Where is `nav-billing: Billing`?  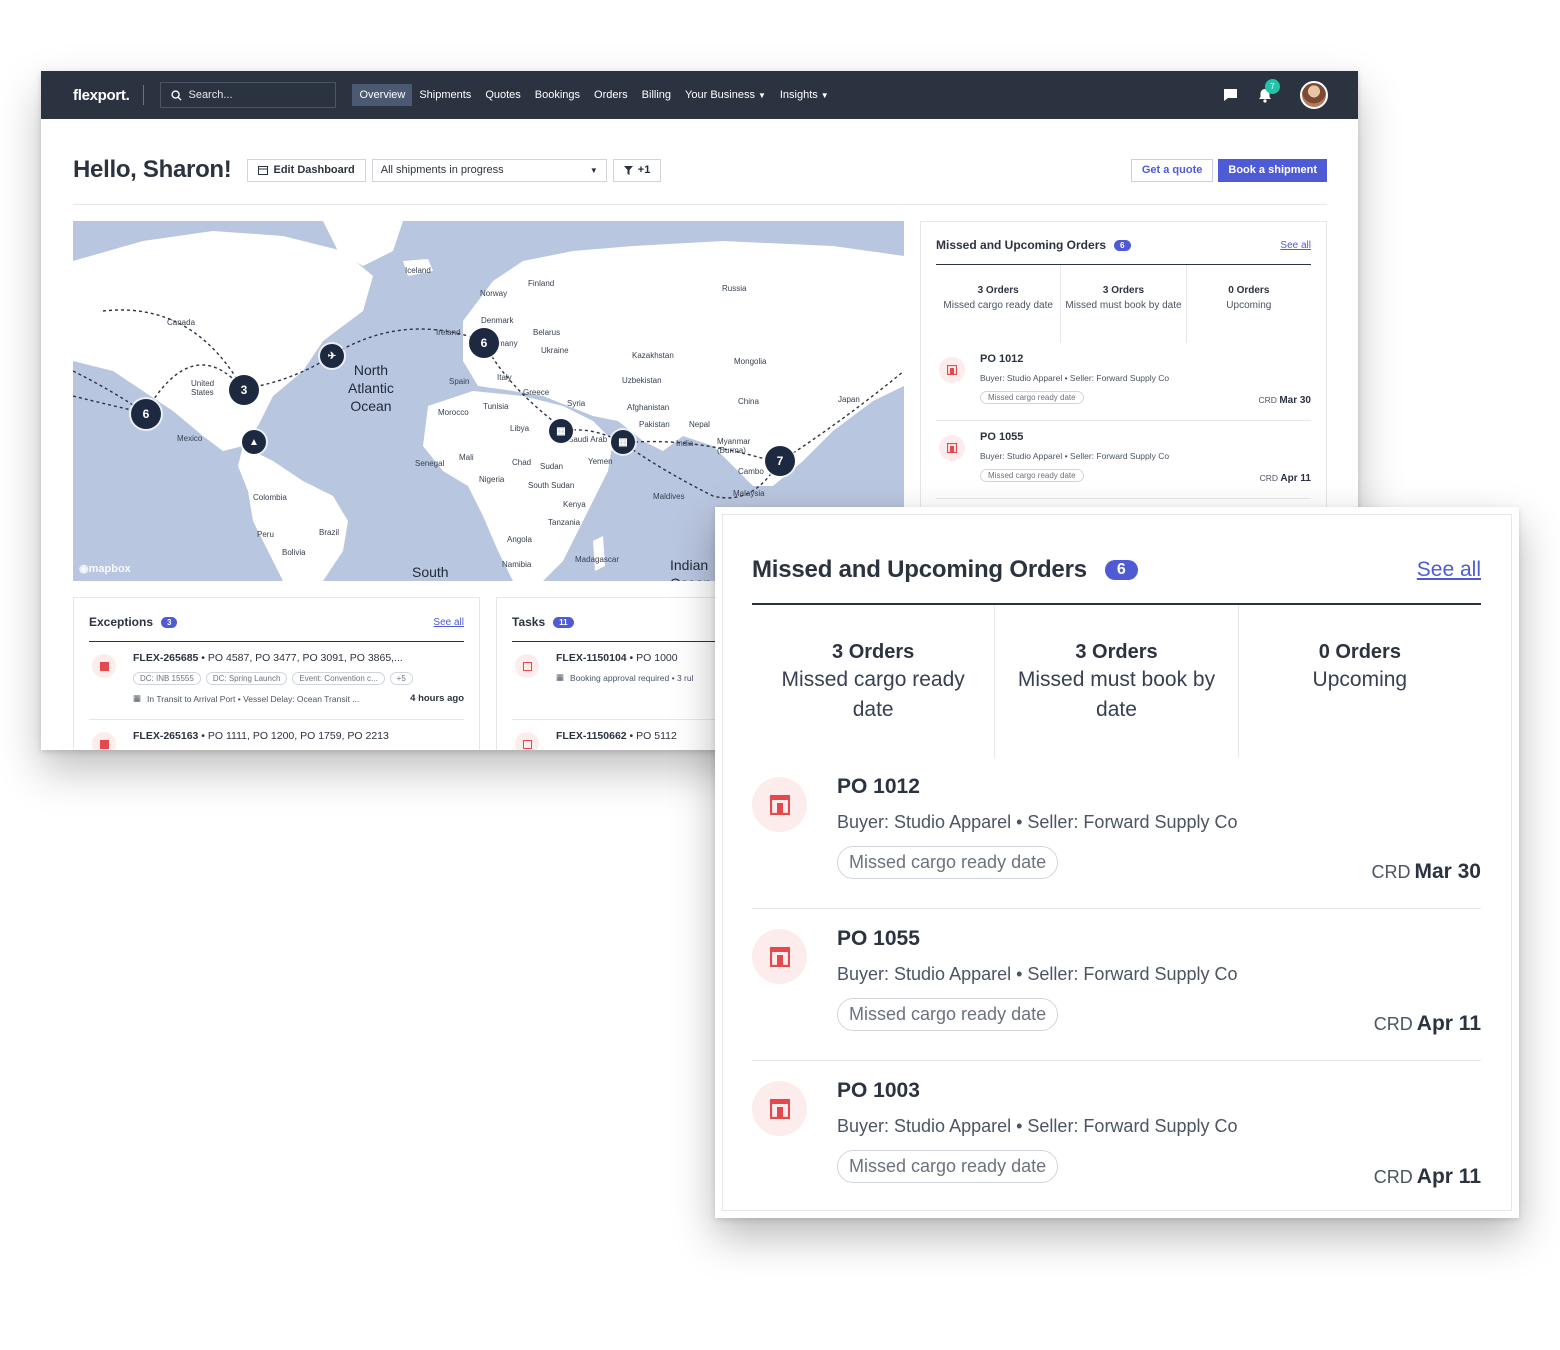 nav-billing: Billing is located at coordinates (656, 95).